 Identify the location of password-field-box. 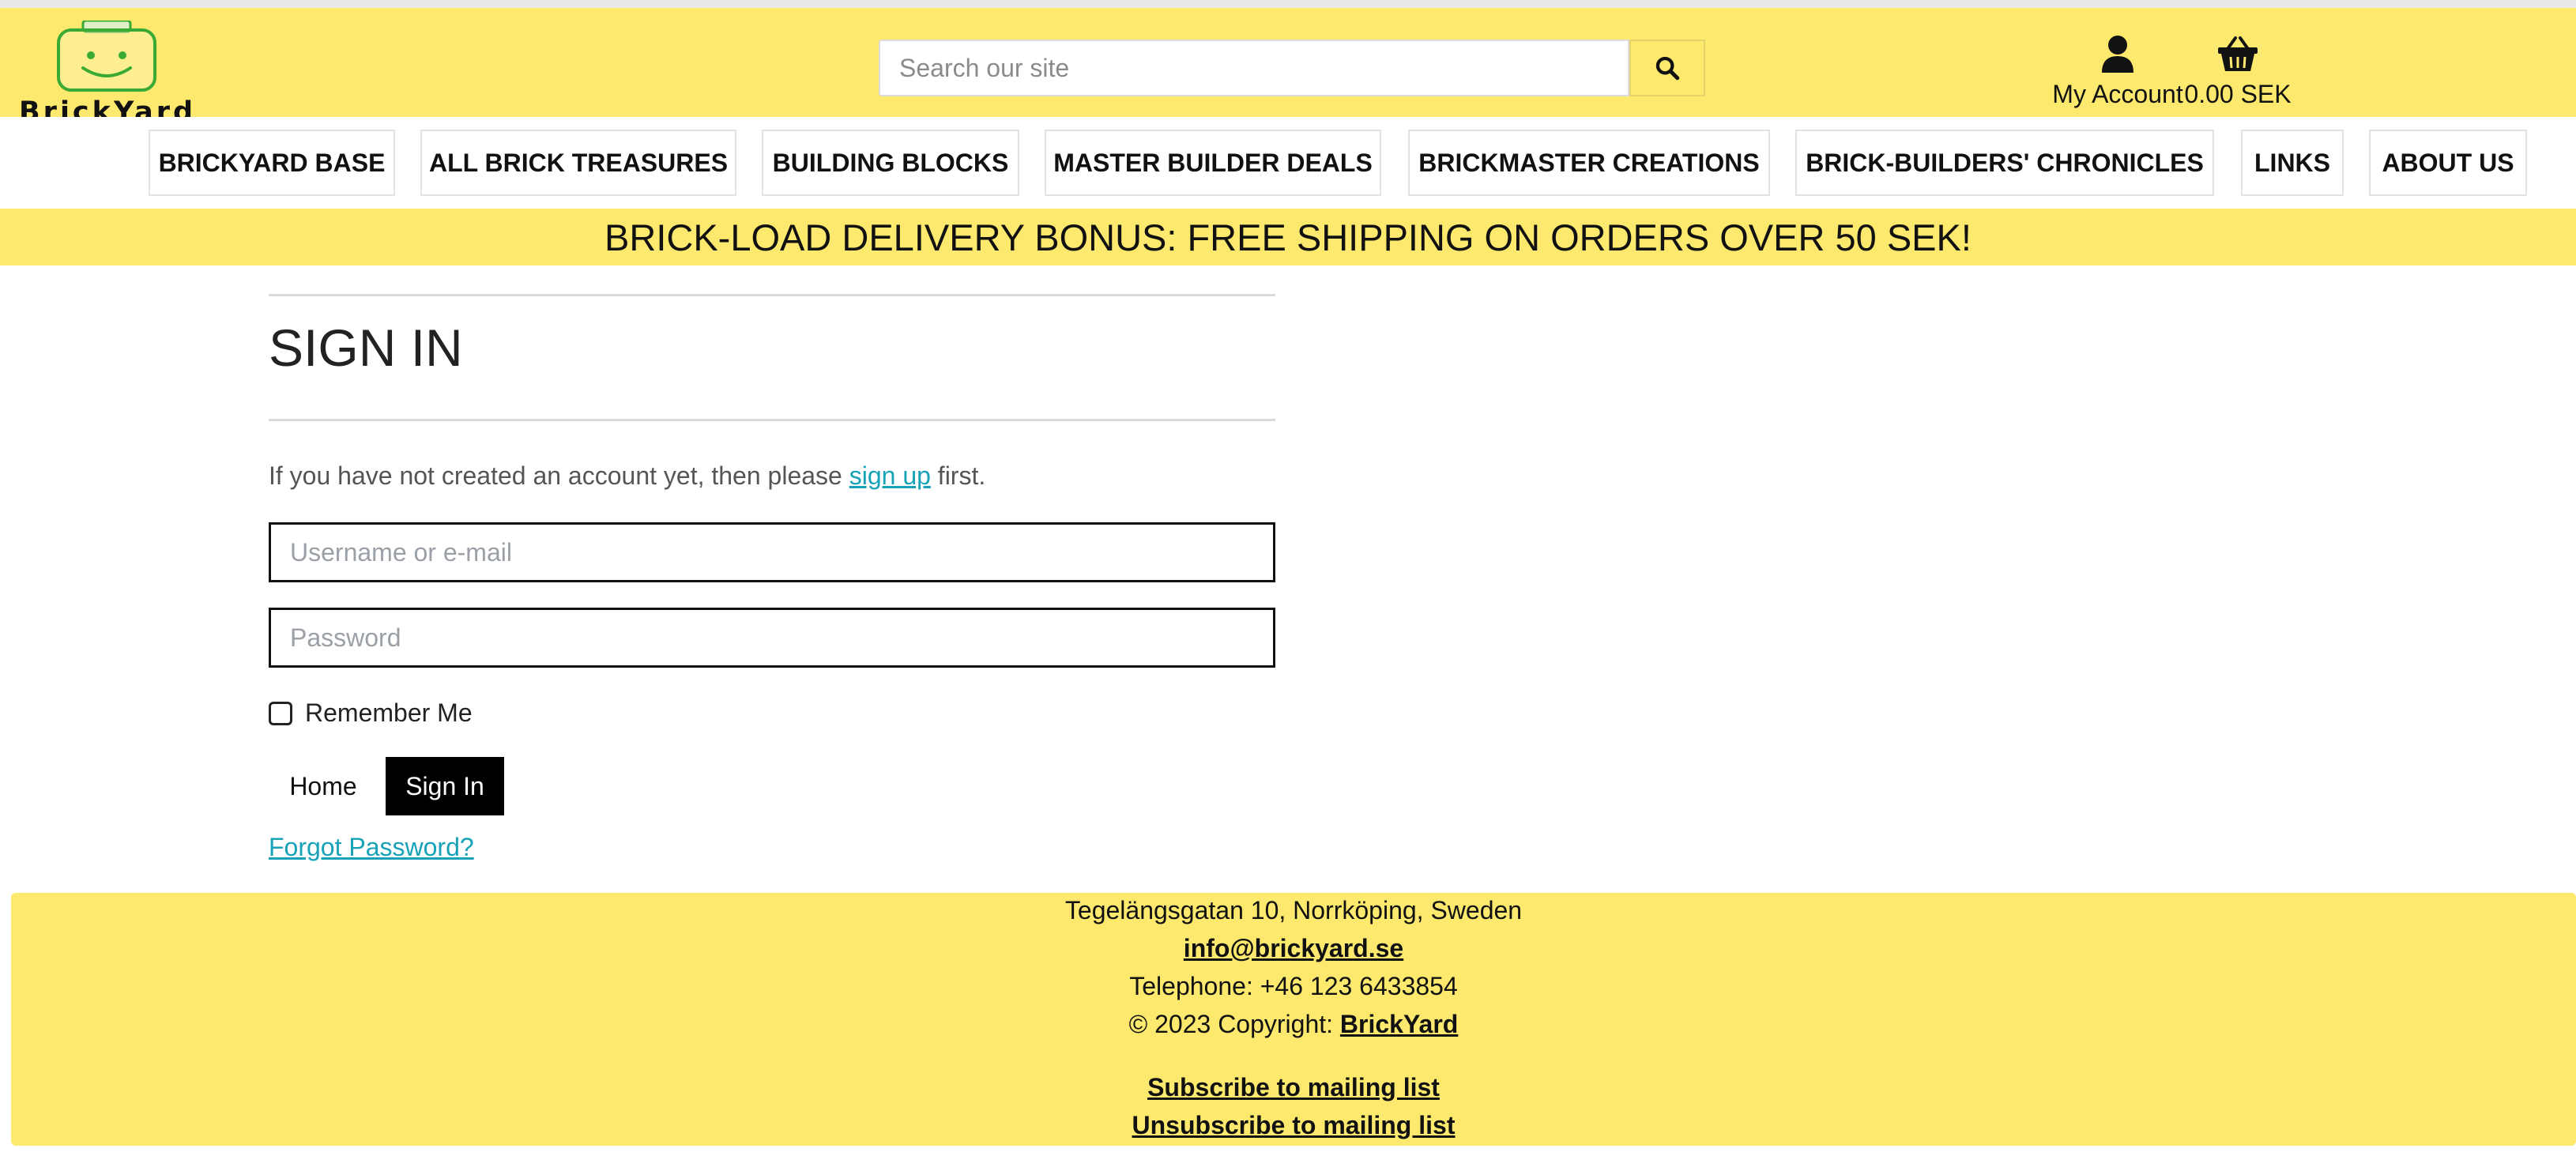
(772, 638).